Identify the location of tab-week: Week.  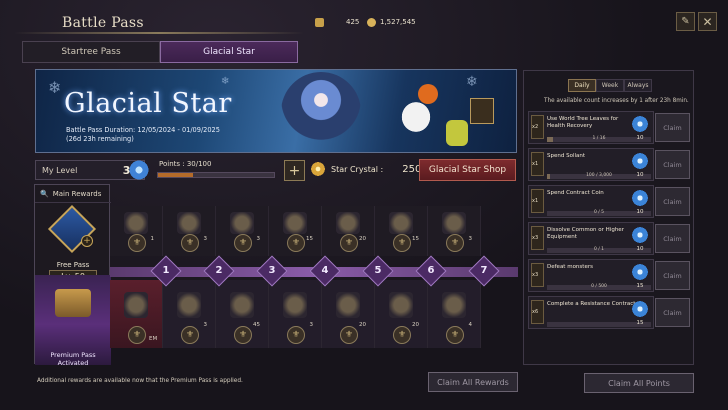
(610, 85).